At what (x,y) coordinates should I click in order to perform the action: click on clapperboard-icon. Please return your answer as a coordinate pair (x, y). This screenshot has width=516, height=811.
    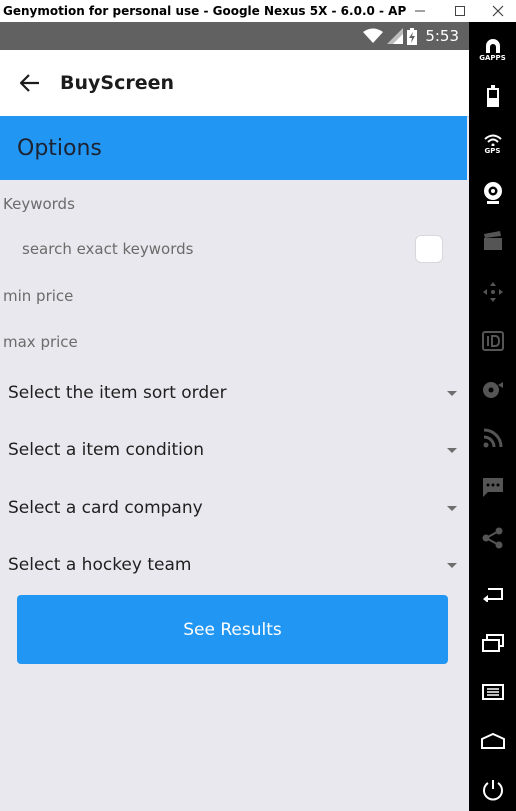
    Looking at the image, I should click on (492, 240).